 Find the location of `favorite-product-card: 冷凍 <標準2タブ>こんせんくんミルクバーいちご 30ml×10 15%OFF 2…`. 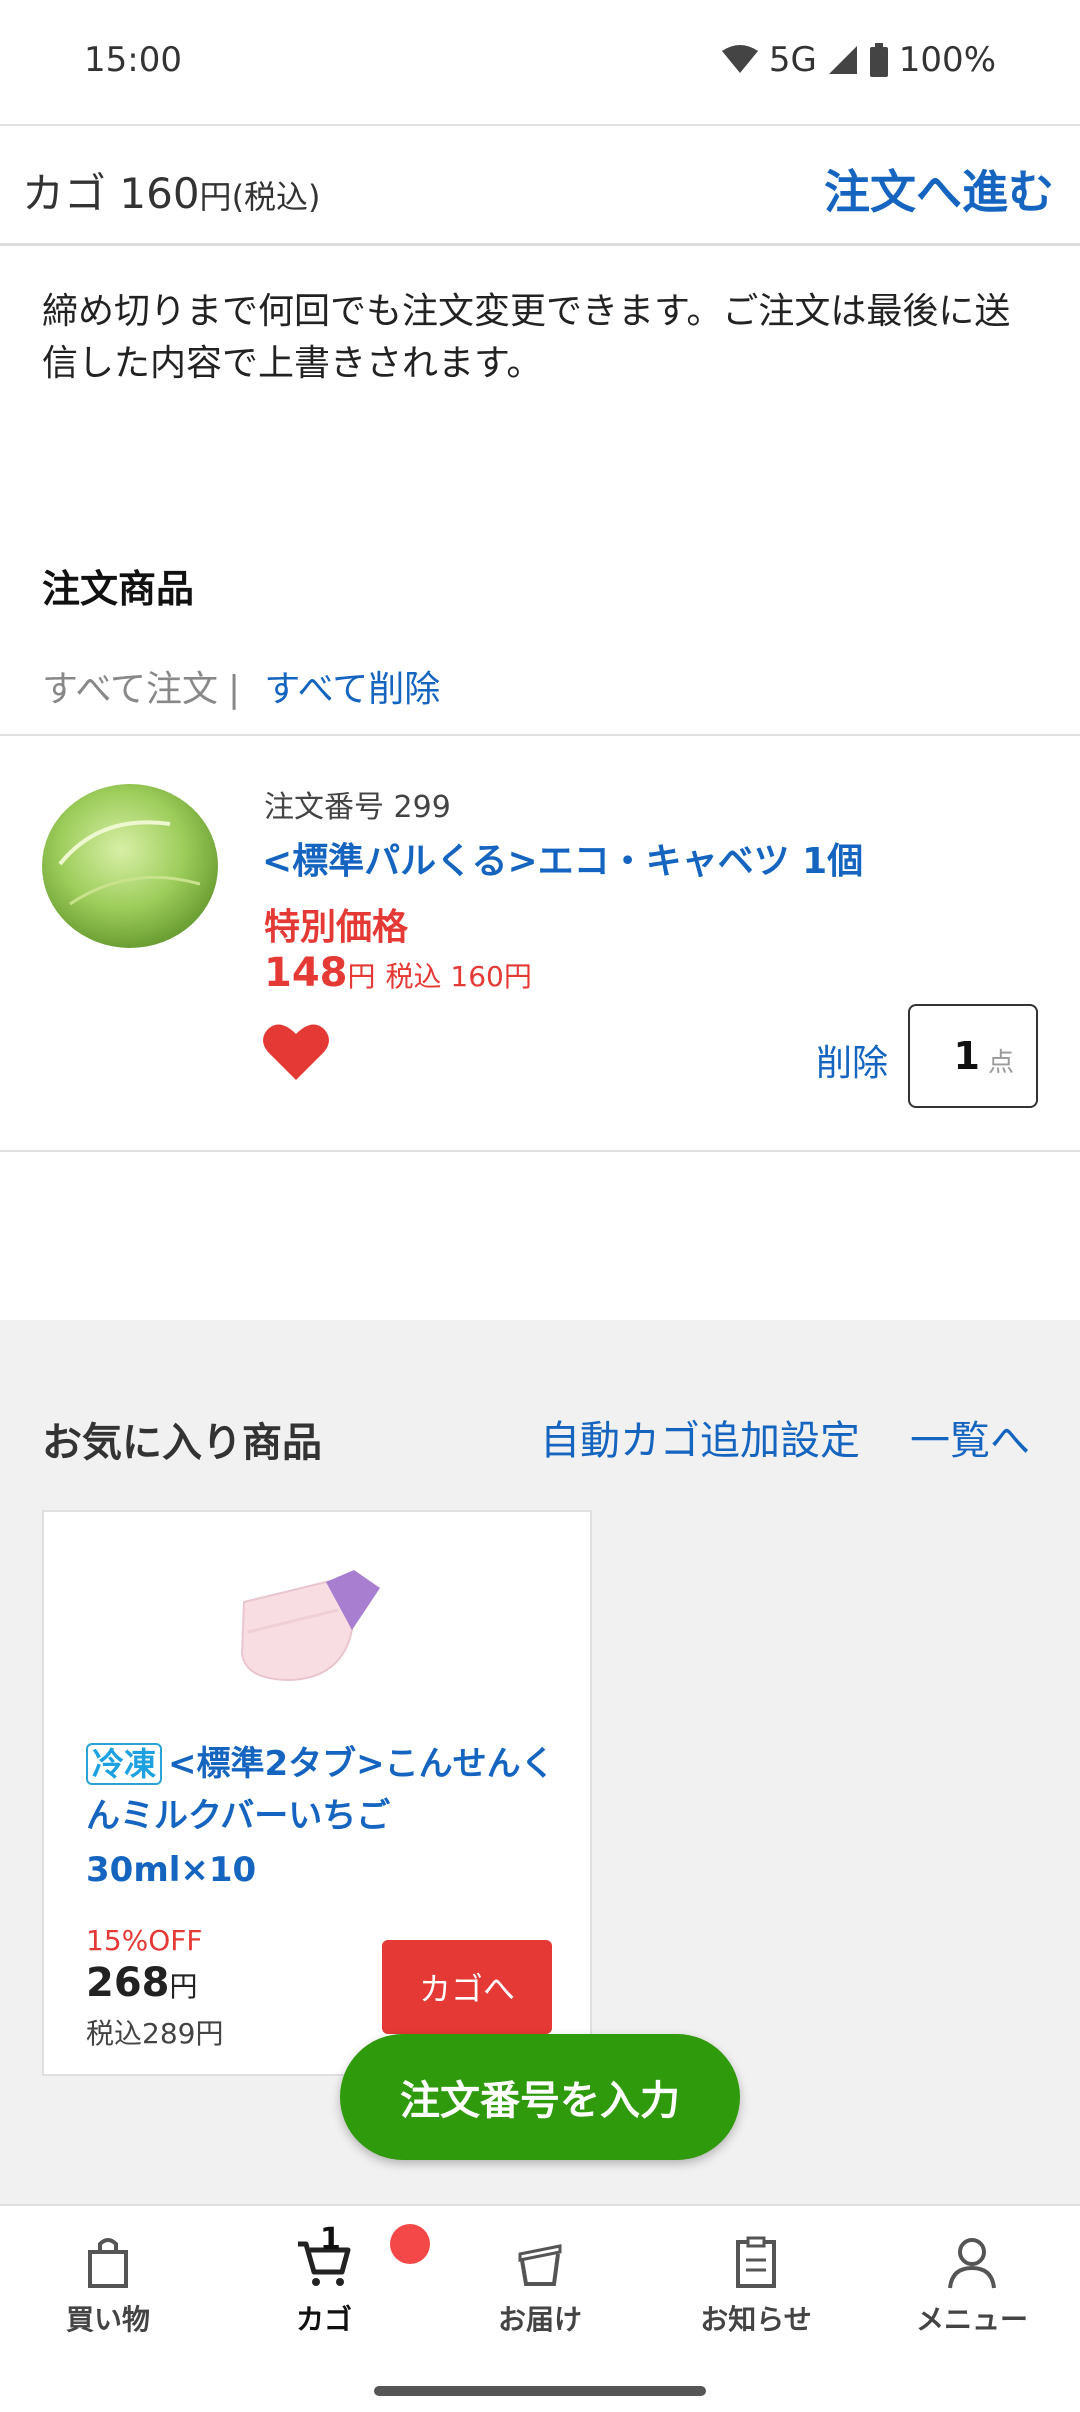

favorite-product-card: 冷凍 <標準2タブ>こんせんくんミルクバーいちご 30ml×10 15%OFF 2… is located at coordinates (317, 1793).